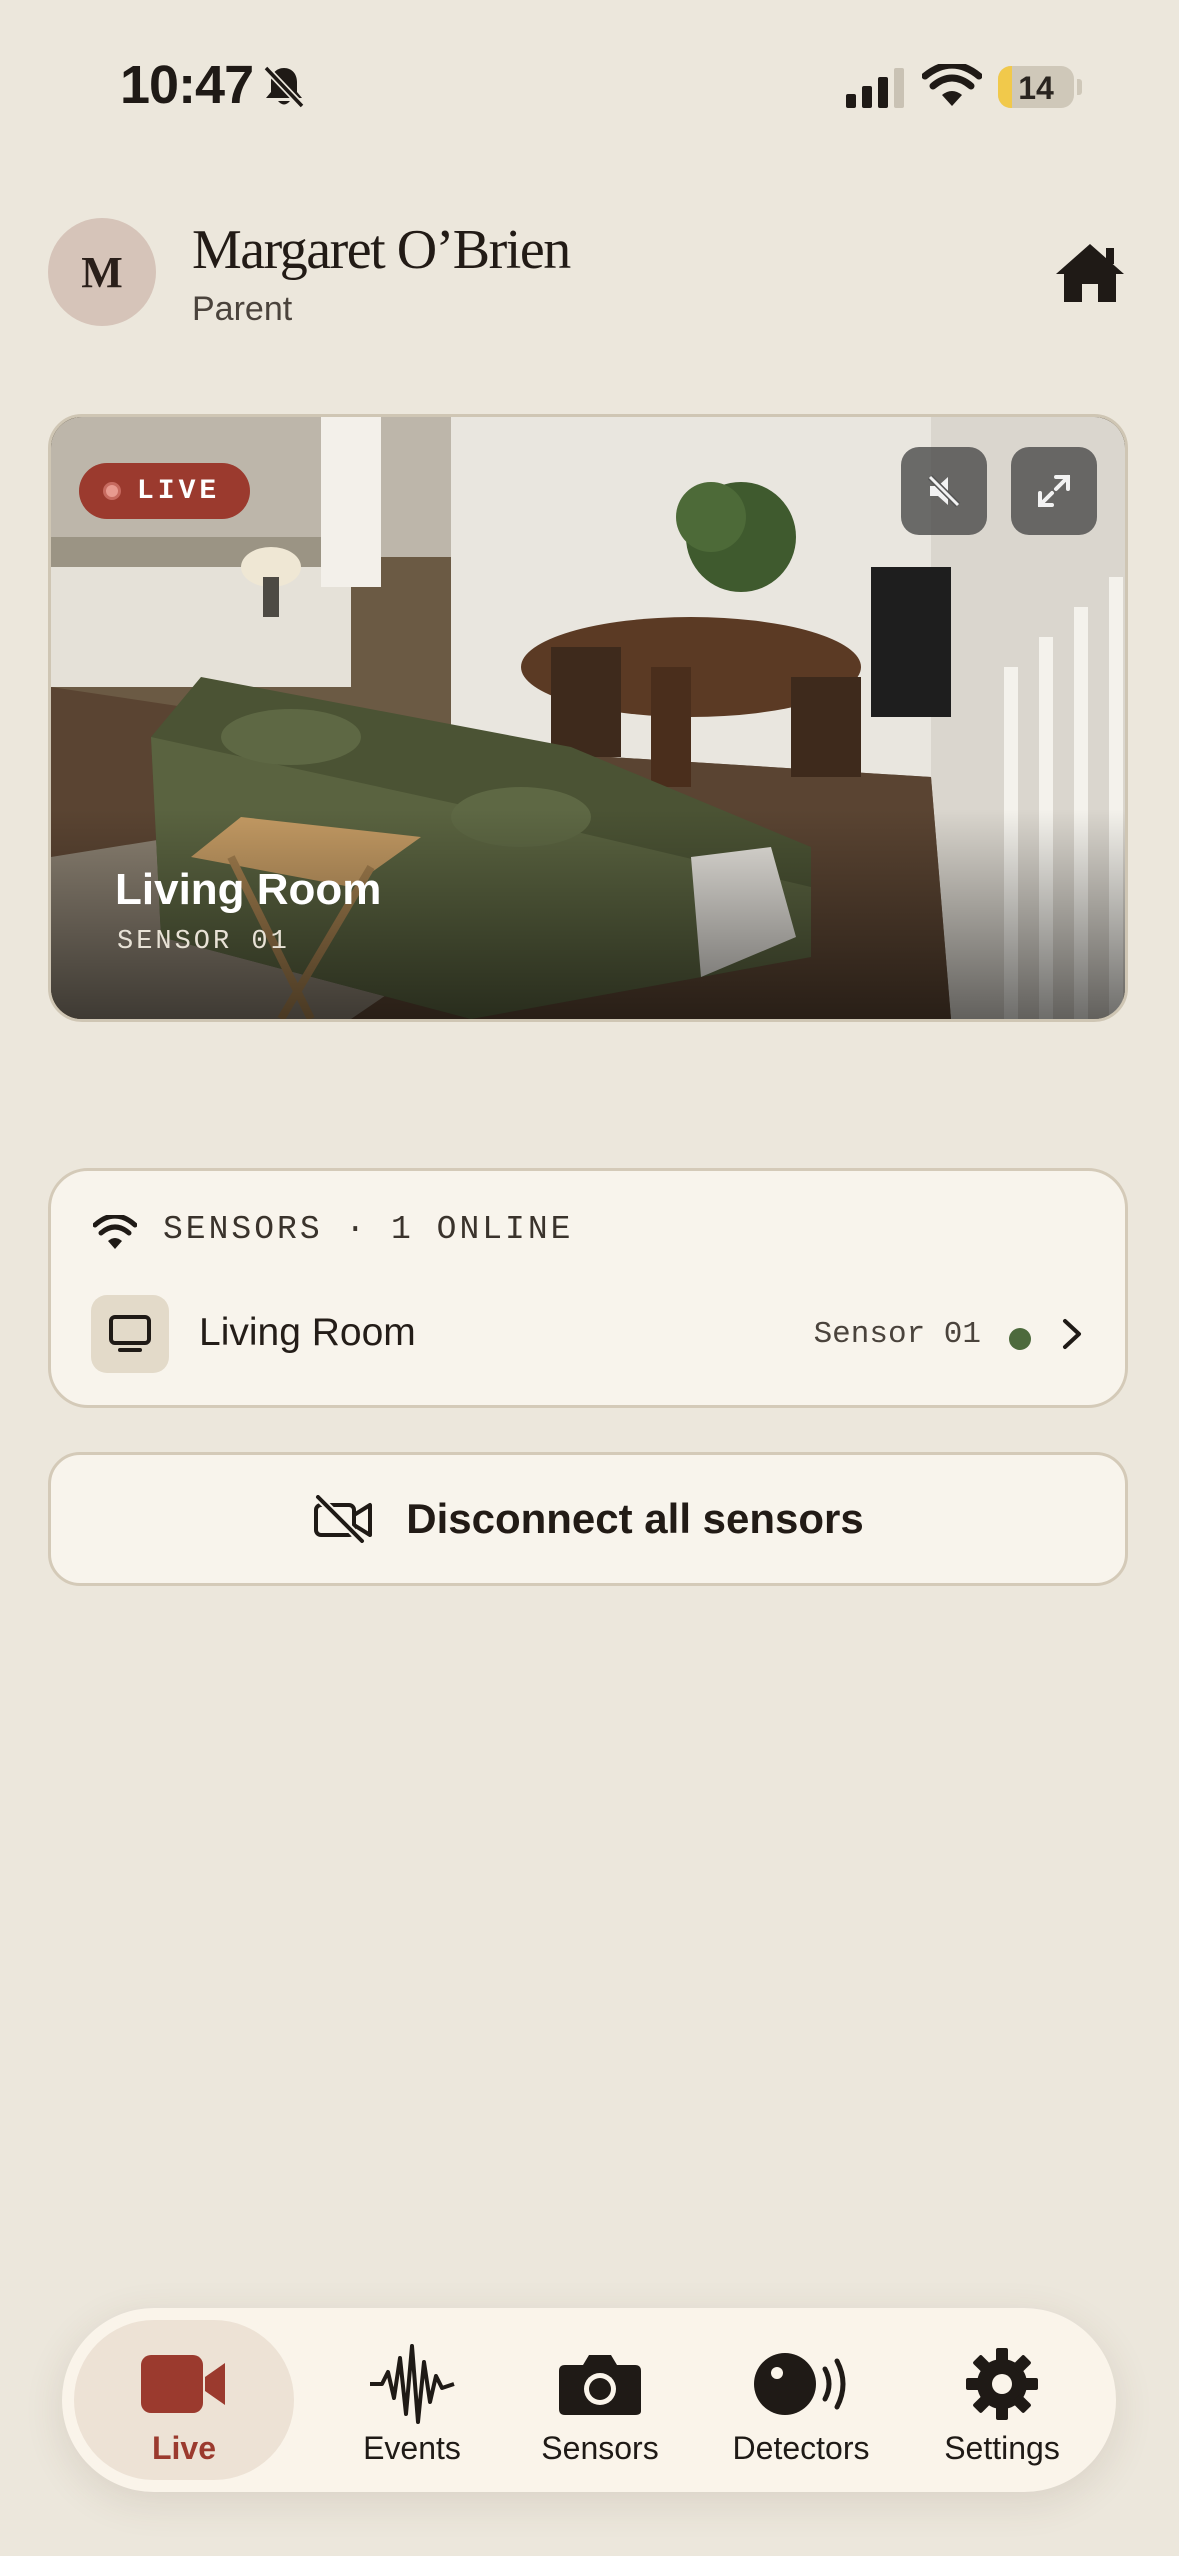 The width and height of the screenshot is (1179, 2556). Describe the element at coordinates (248, 889) in the screenshot. I see `camera-room-title: Living Room` at that location.